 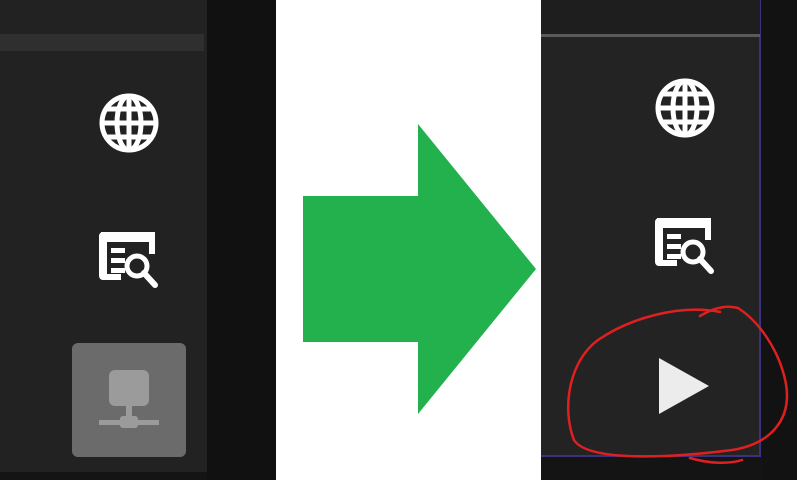 I want to click on before-top-bar, so click(x=102, y=42).